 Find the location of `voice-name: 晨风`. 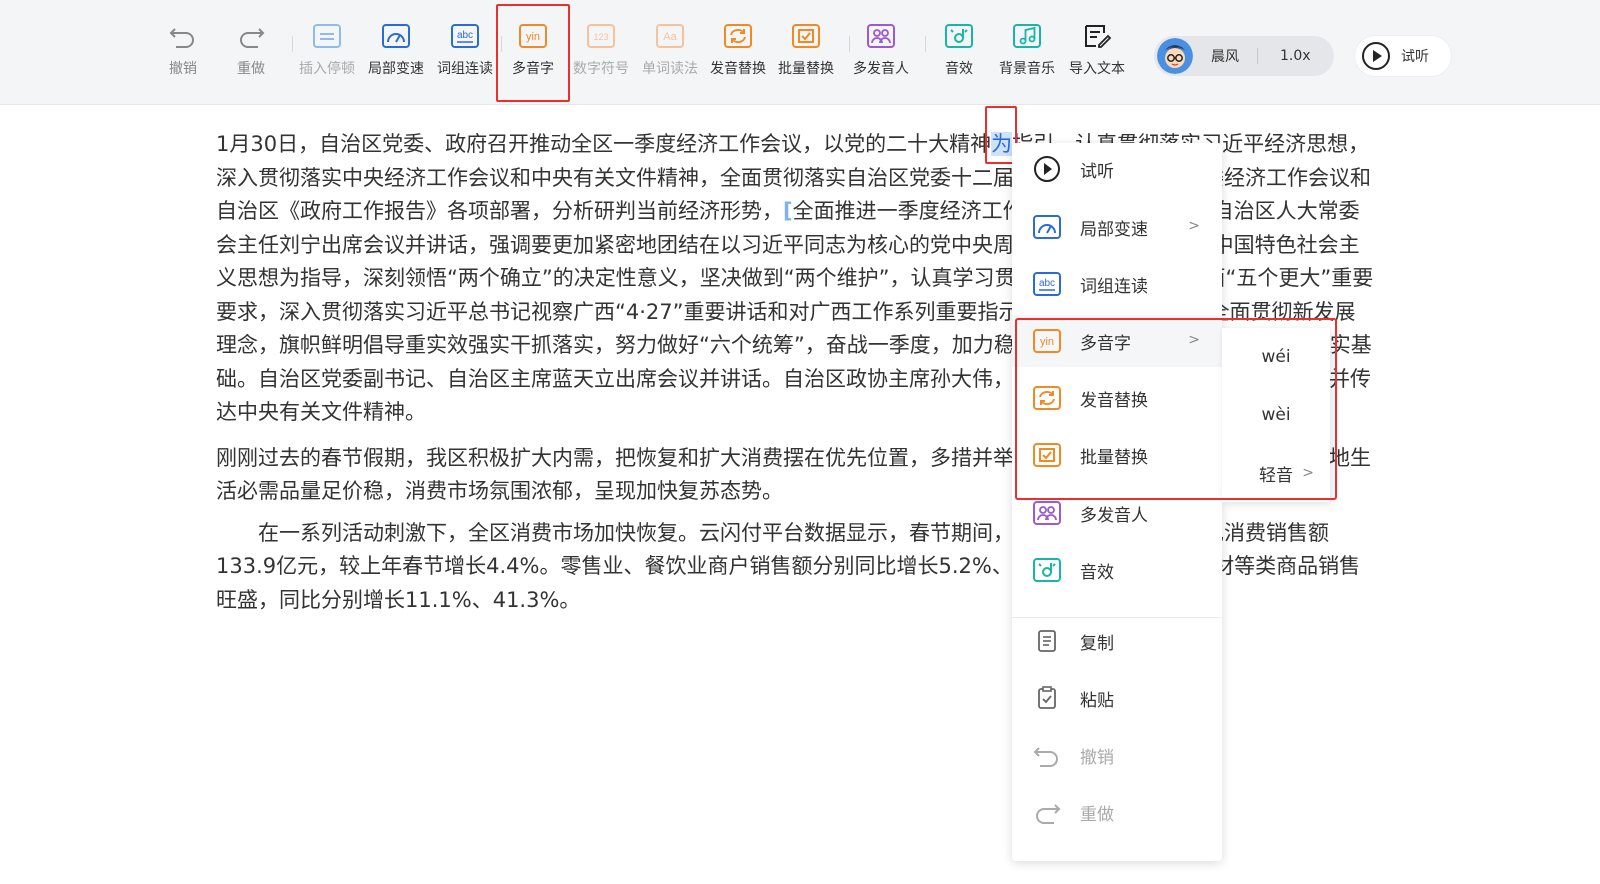

voice-name: 晨风 is located at coordinates (1225, 57).